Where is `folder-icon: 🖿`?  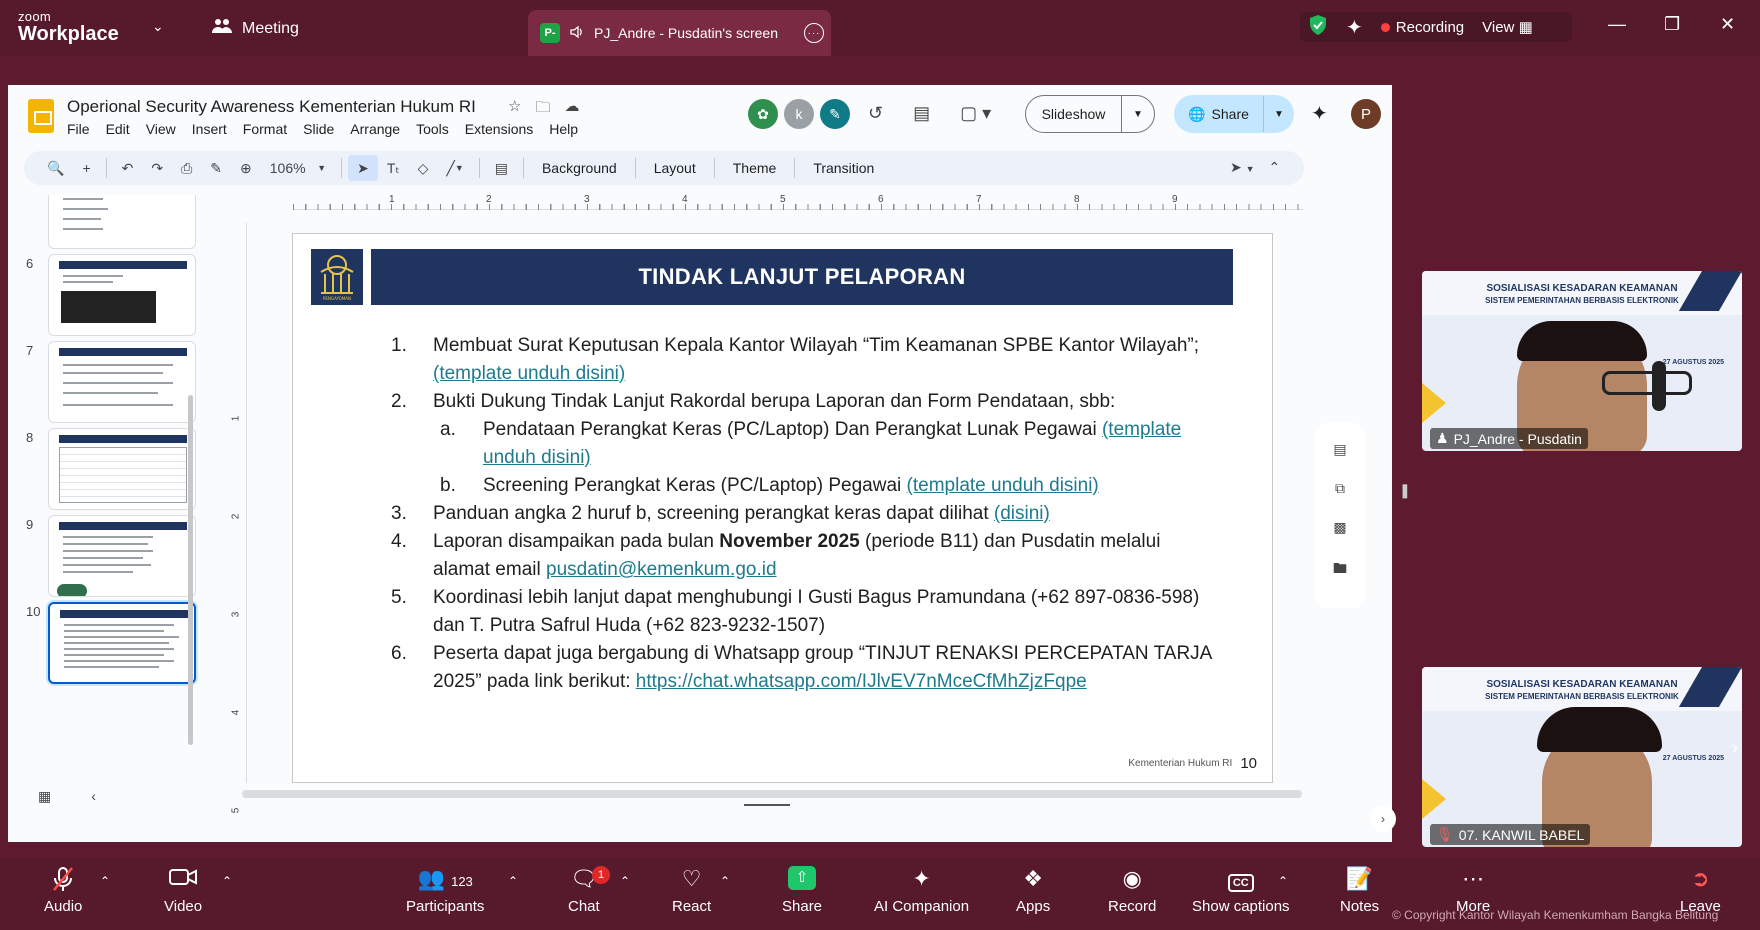 folder-icon: 🖿 is located at coordinates (1340, 570).